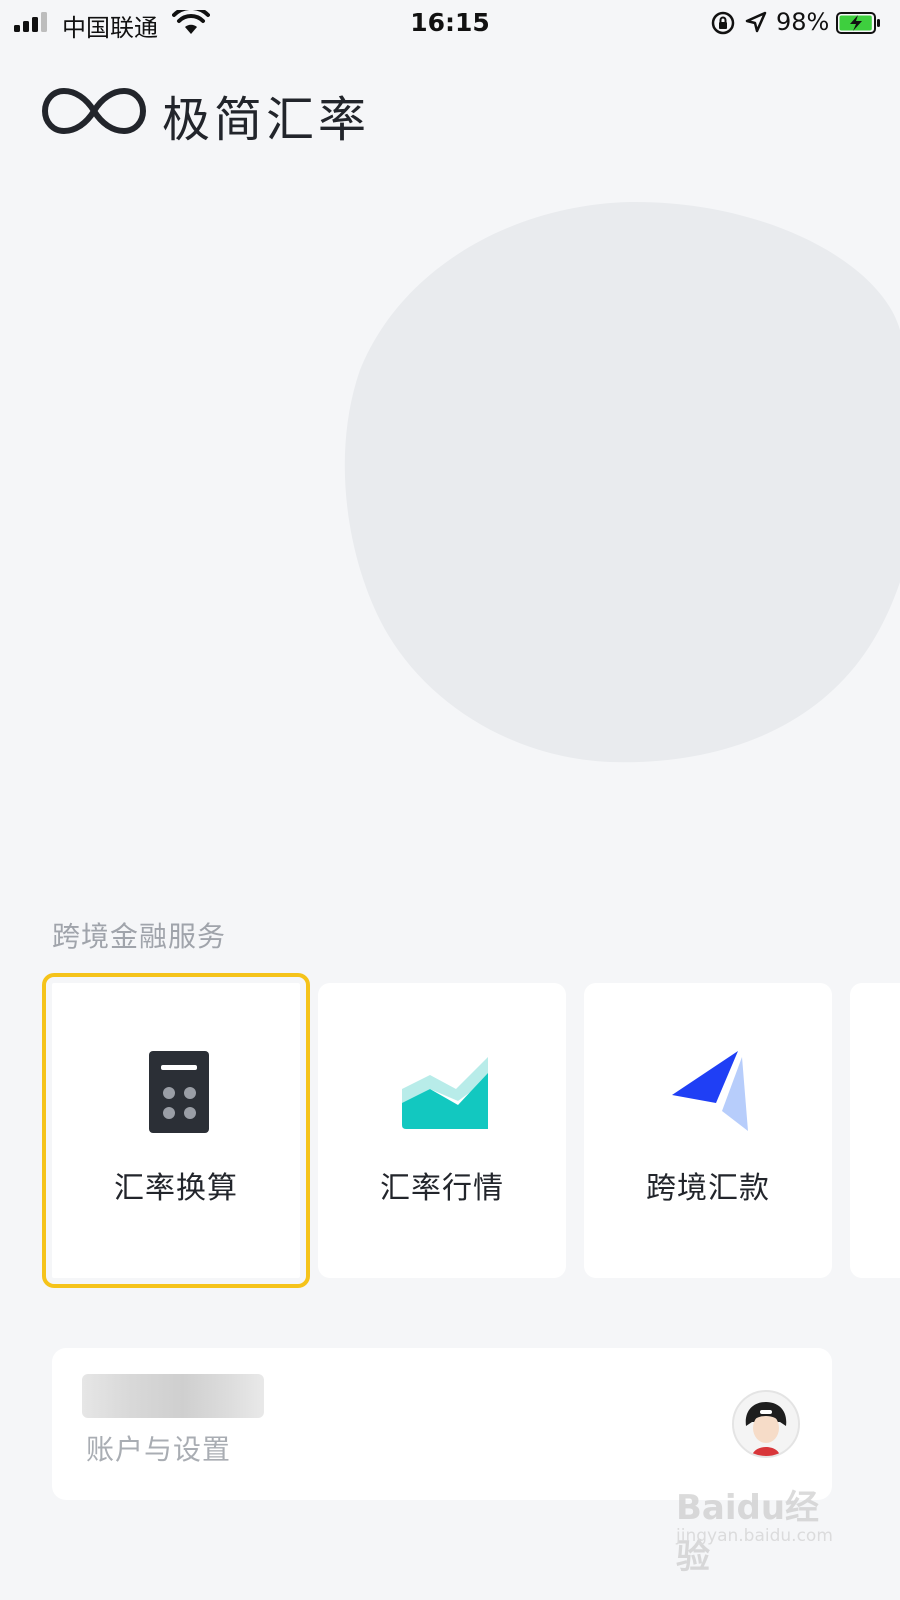  I want to click on service-label: 跨境汇款, so click(708, 1188).